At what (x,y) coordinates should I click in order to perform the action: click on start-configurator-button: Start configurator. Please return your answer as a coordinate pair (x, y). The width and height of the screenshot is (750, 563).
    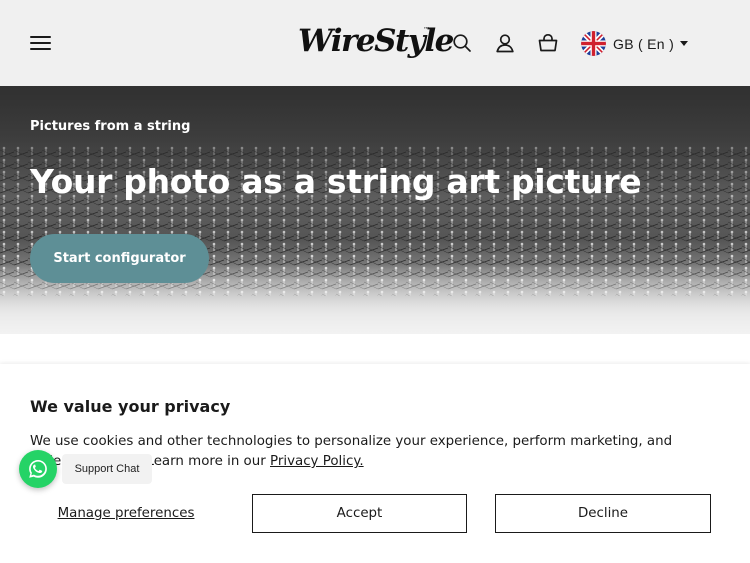
    Looking at the image, I should click on (119, 258).